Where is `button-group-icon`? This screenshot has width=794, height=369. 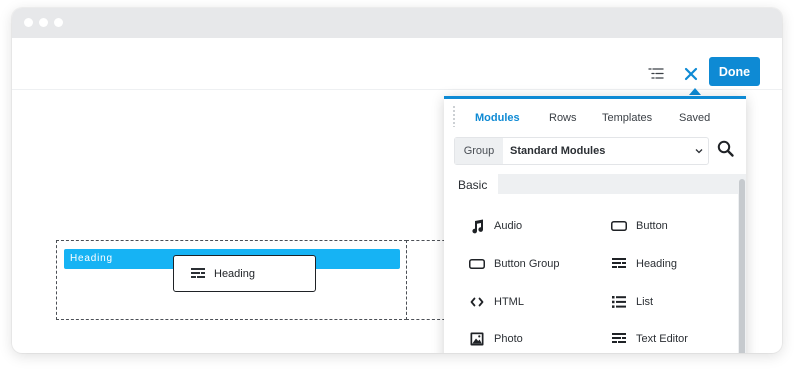 button-group-icon is located at coordinates (477, 264).